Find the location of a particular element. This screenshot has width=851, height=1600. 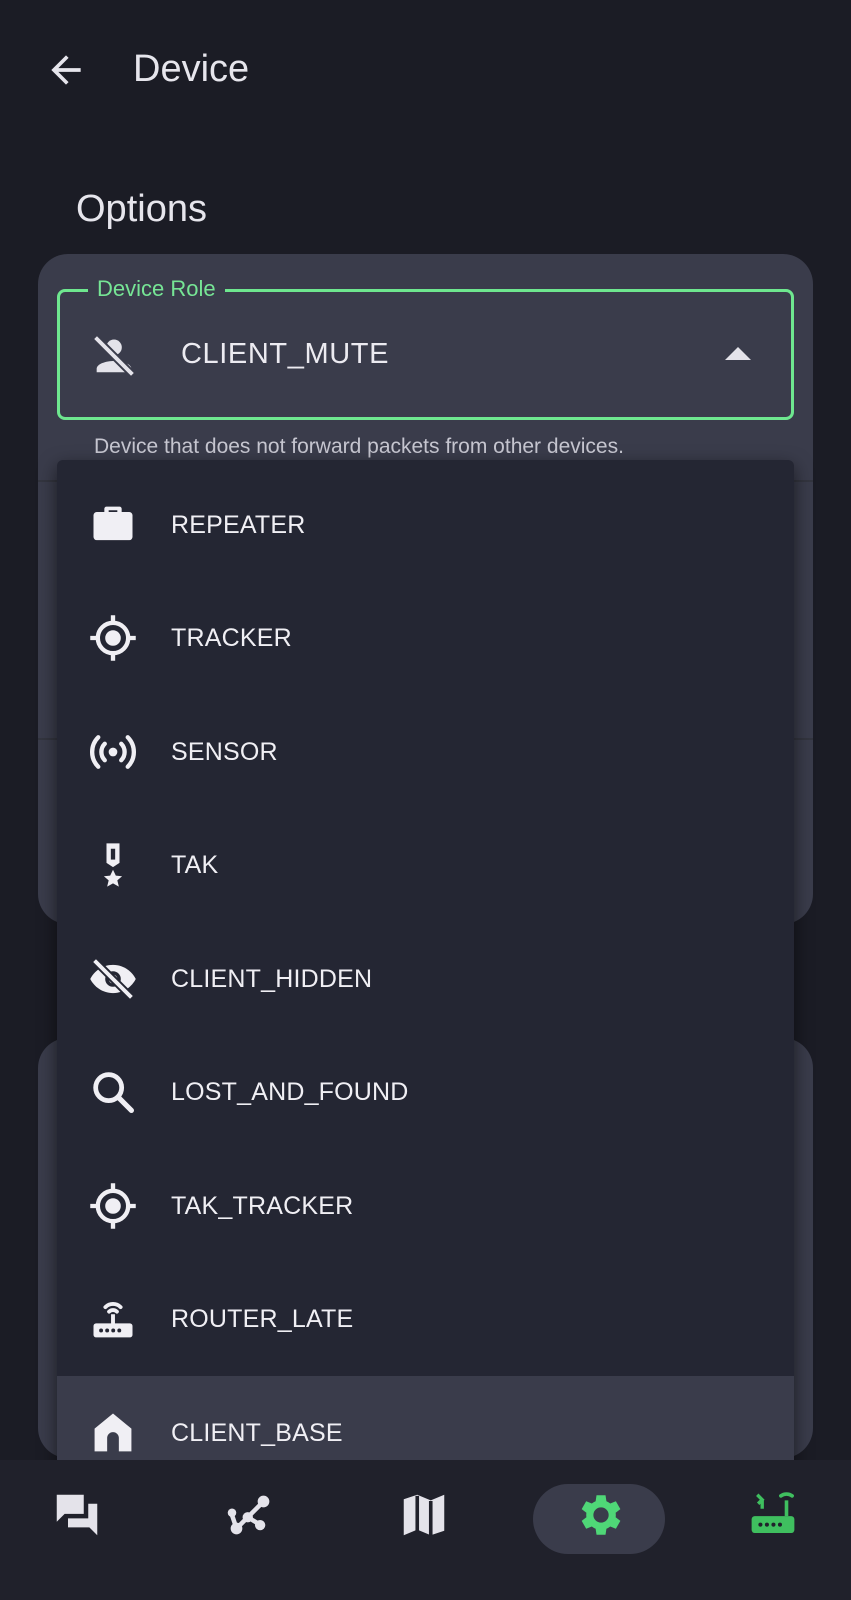

arrow-left-icon is located at coordinates (66, 70).